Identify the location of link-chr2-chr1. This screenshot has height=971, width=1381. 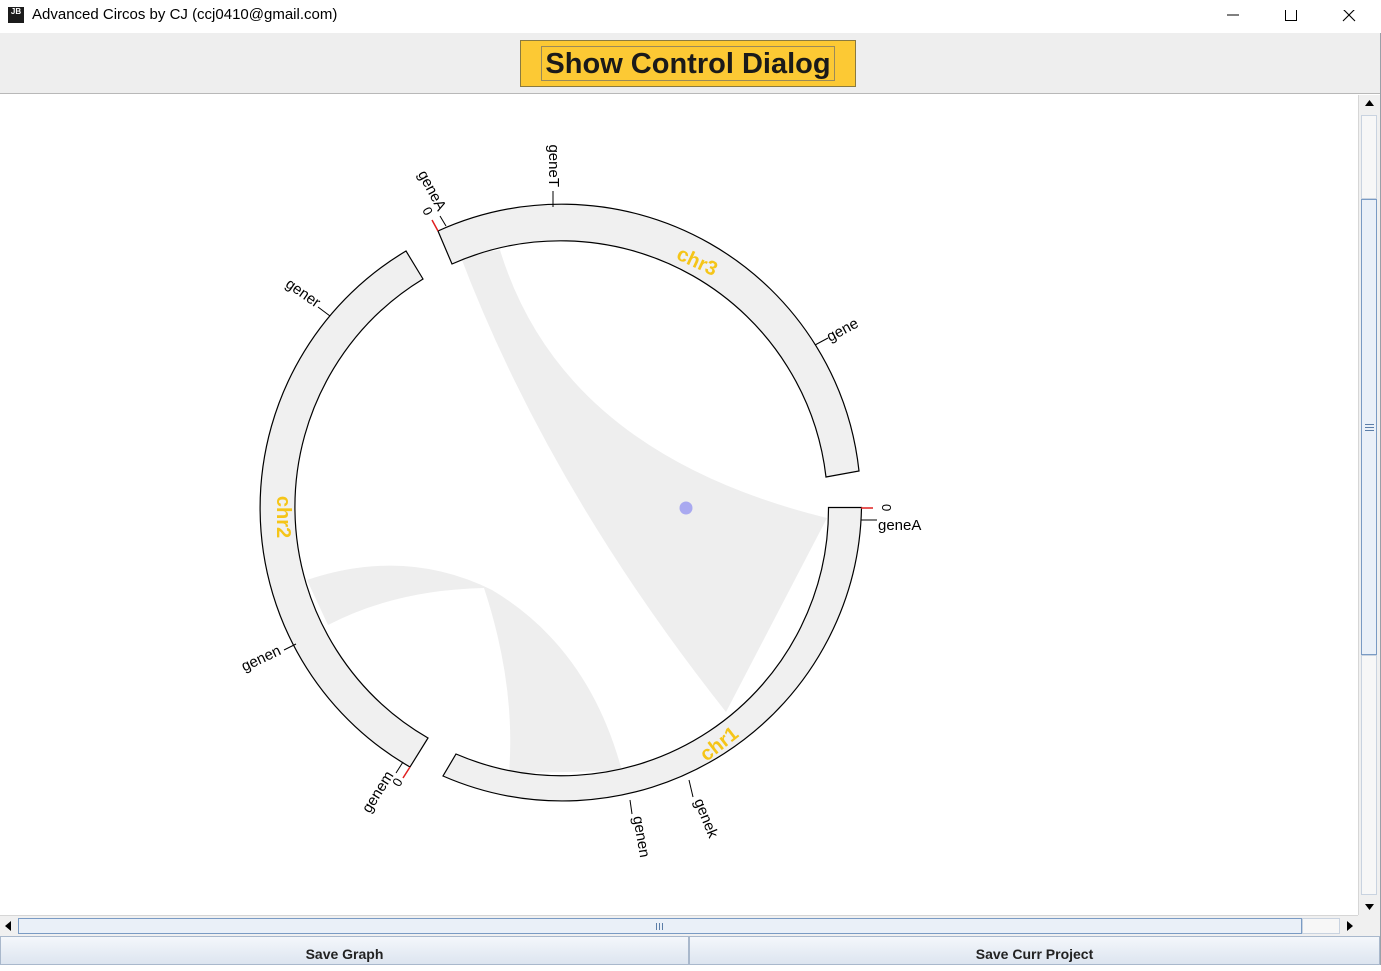
(464, 669).